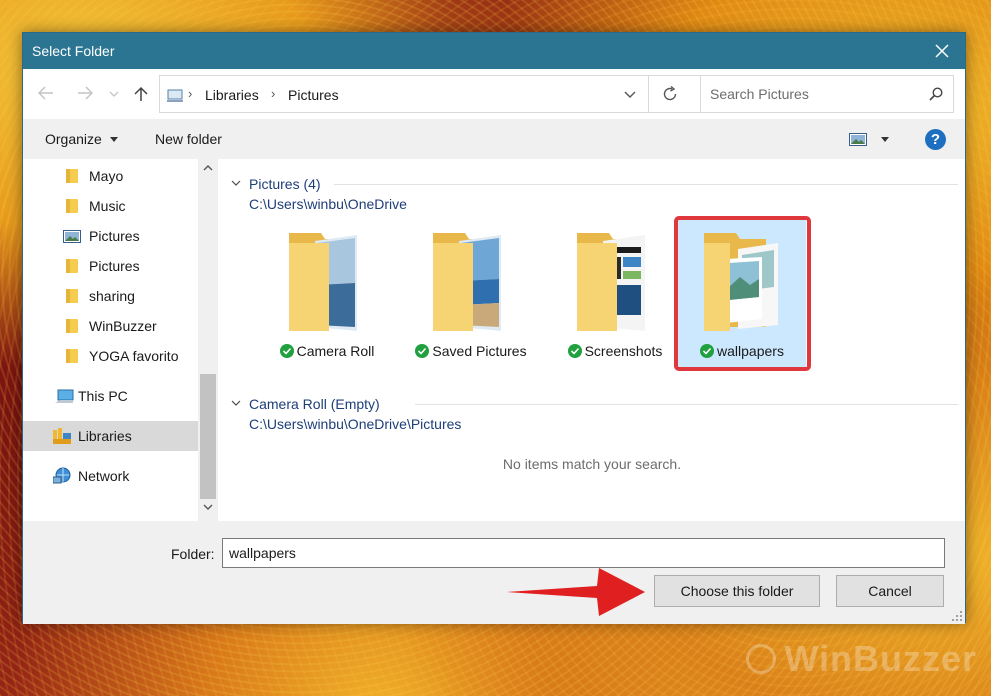 This screenshot has width=991, height=696. Describe the element at coordinates (936, 94) in the screenshot. I see `search-icon` at that location.